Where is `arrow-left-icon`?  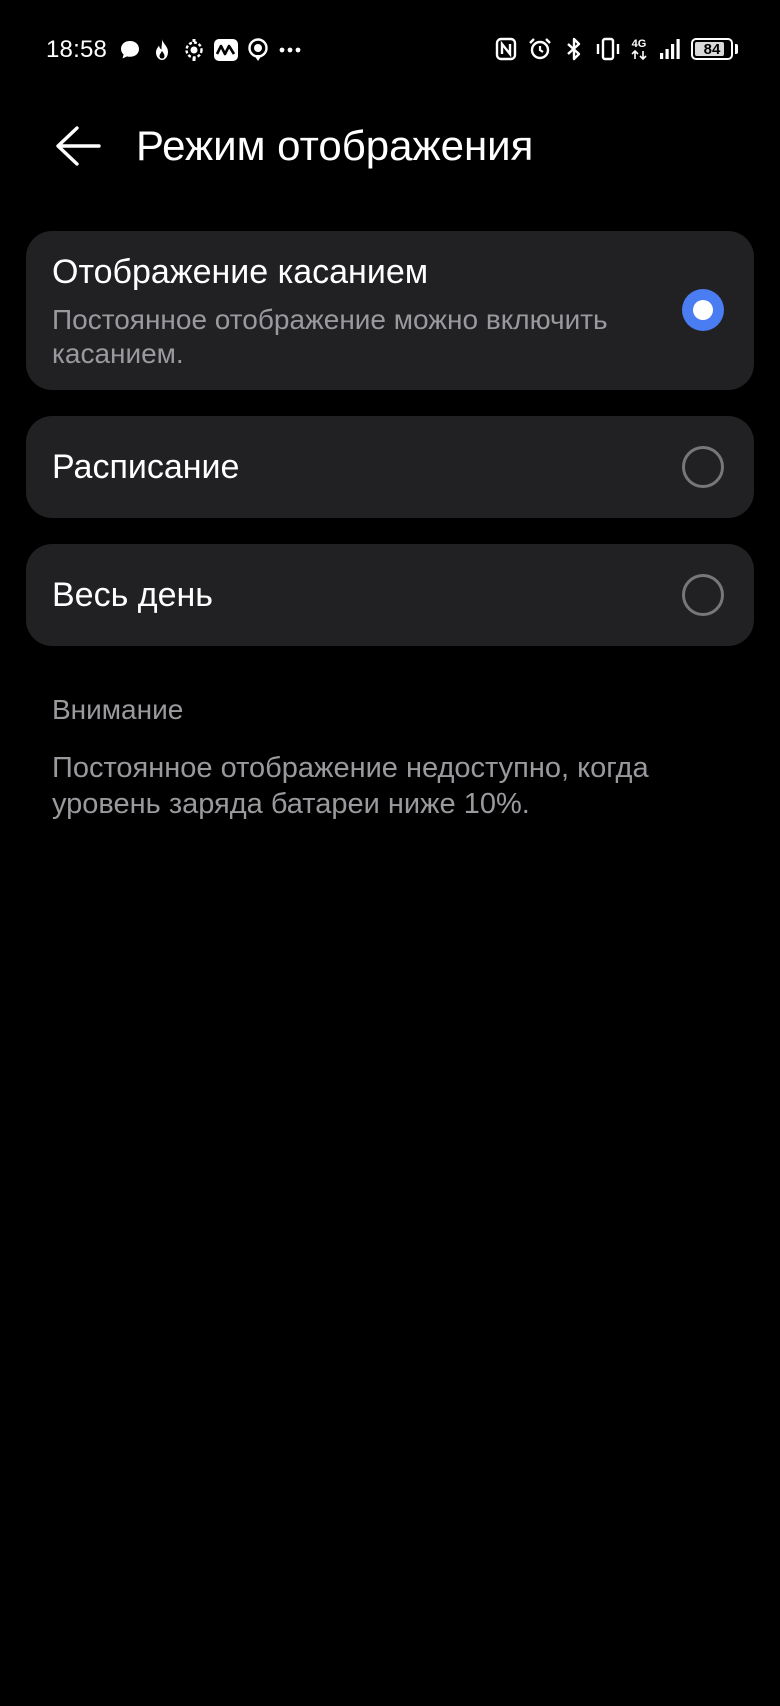
arrow-left-icon is located at coordinates (78, 146).